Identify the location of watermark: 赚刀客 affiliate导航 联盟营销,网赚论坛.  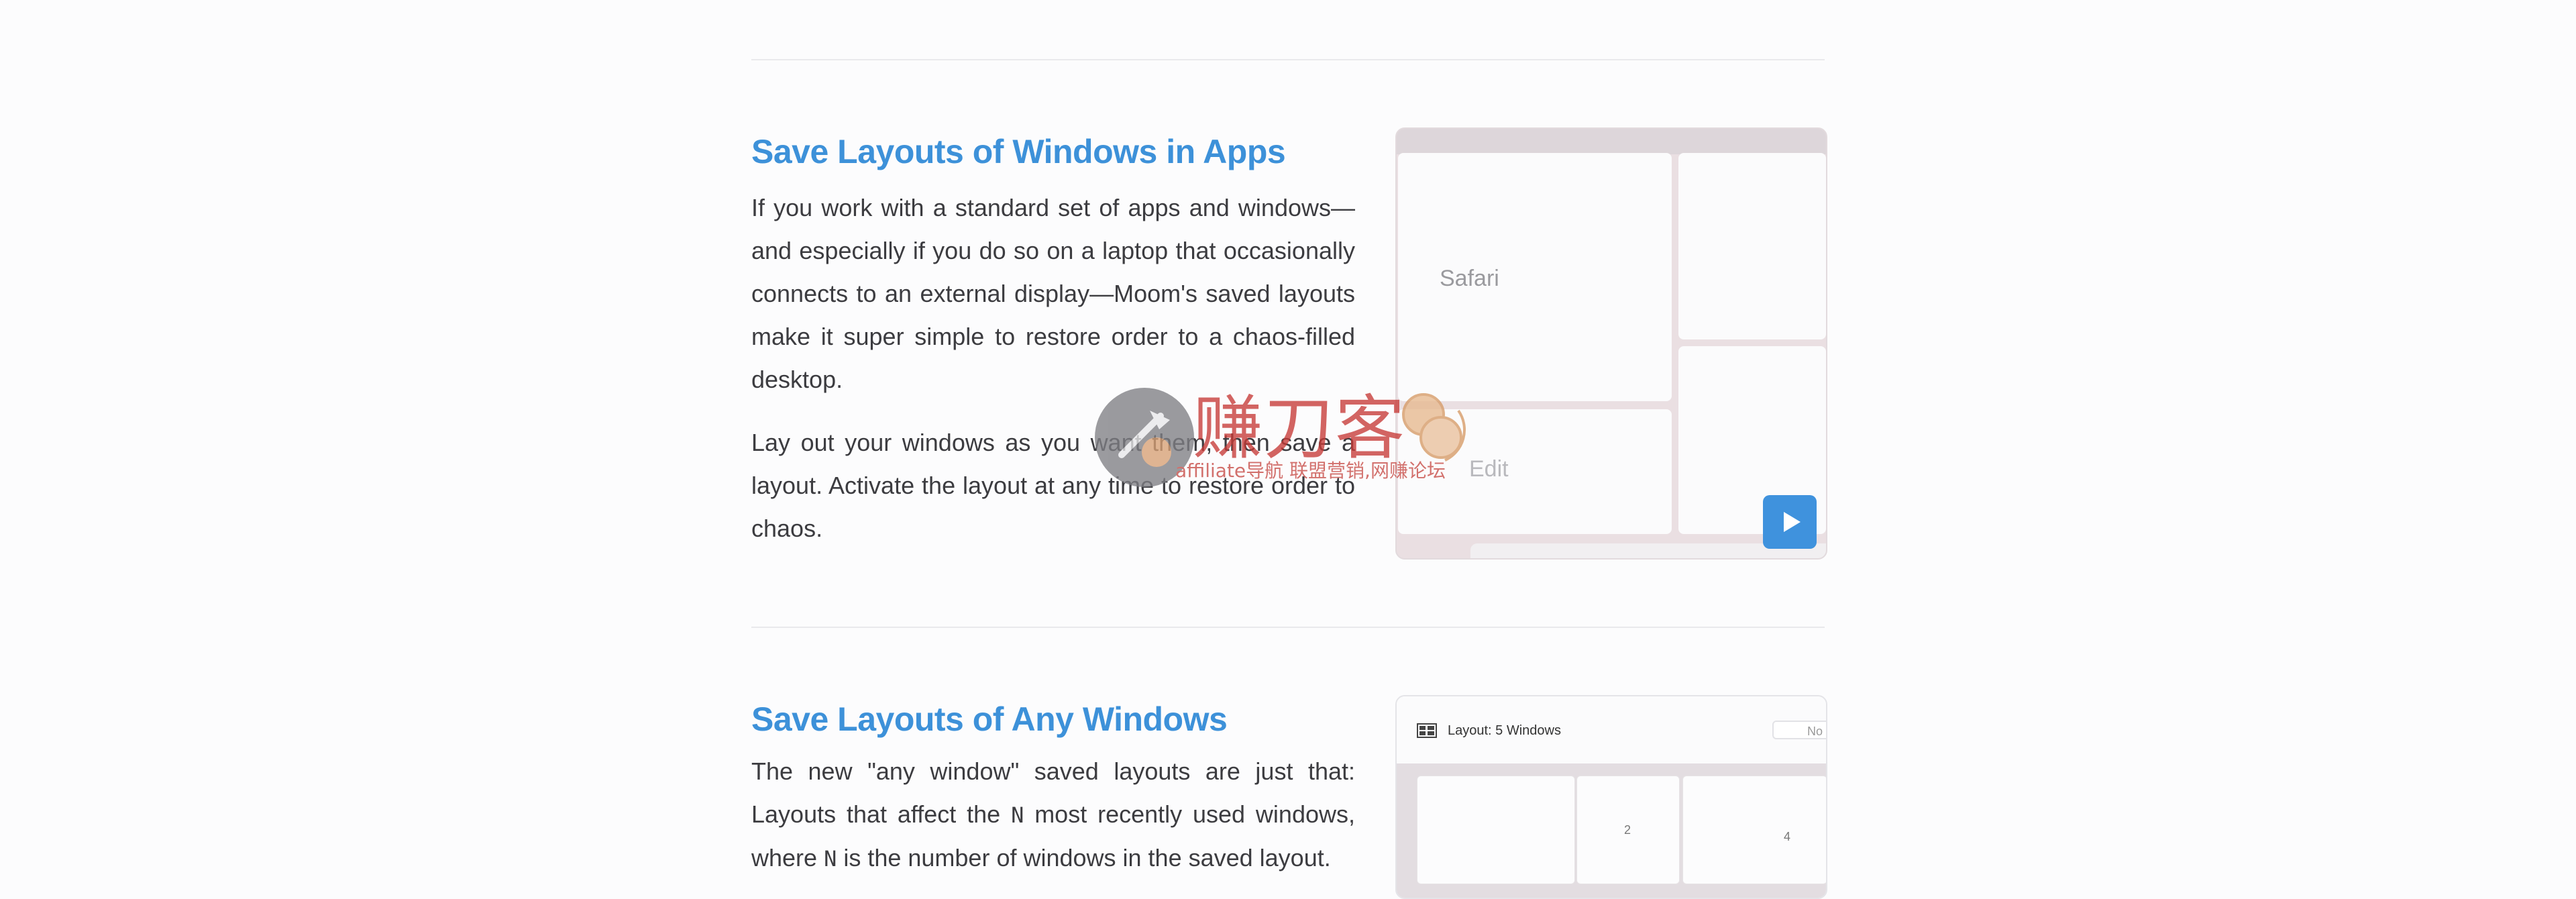
(1296, 441).